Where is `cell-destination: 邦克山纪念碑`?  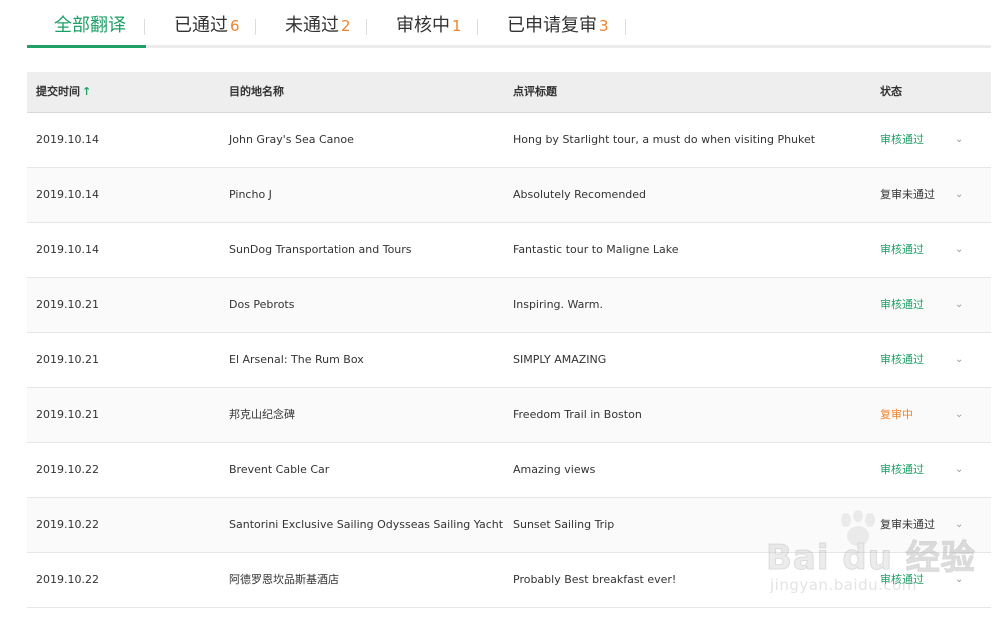 cell-destination: 邦克山纪念碑 is located at coordinates (262, 414).